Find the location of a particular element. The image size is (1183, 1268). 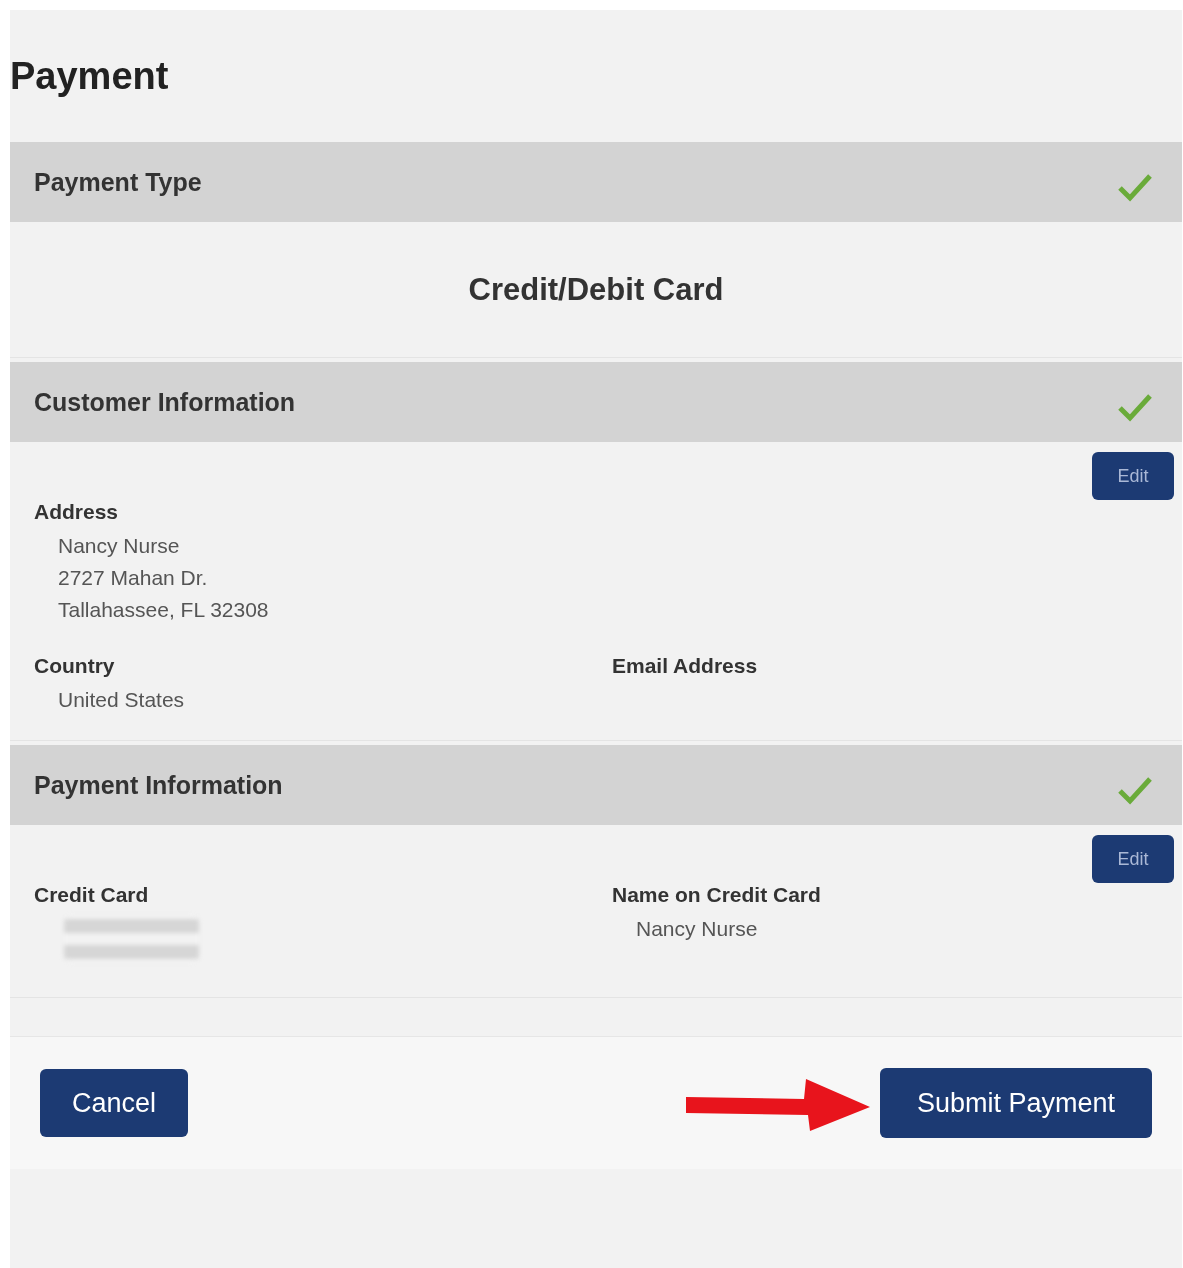

field-value: Tallahassee, FL 32308 is located at coordinates (163, 610).